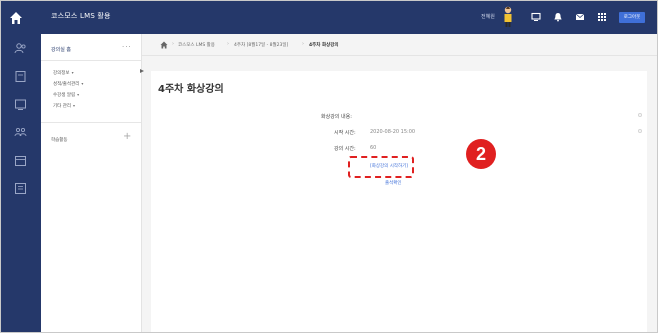  I want to click on mail-icon, so click(580, 17).